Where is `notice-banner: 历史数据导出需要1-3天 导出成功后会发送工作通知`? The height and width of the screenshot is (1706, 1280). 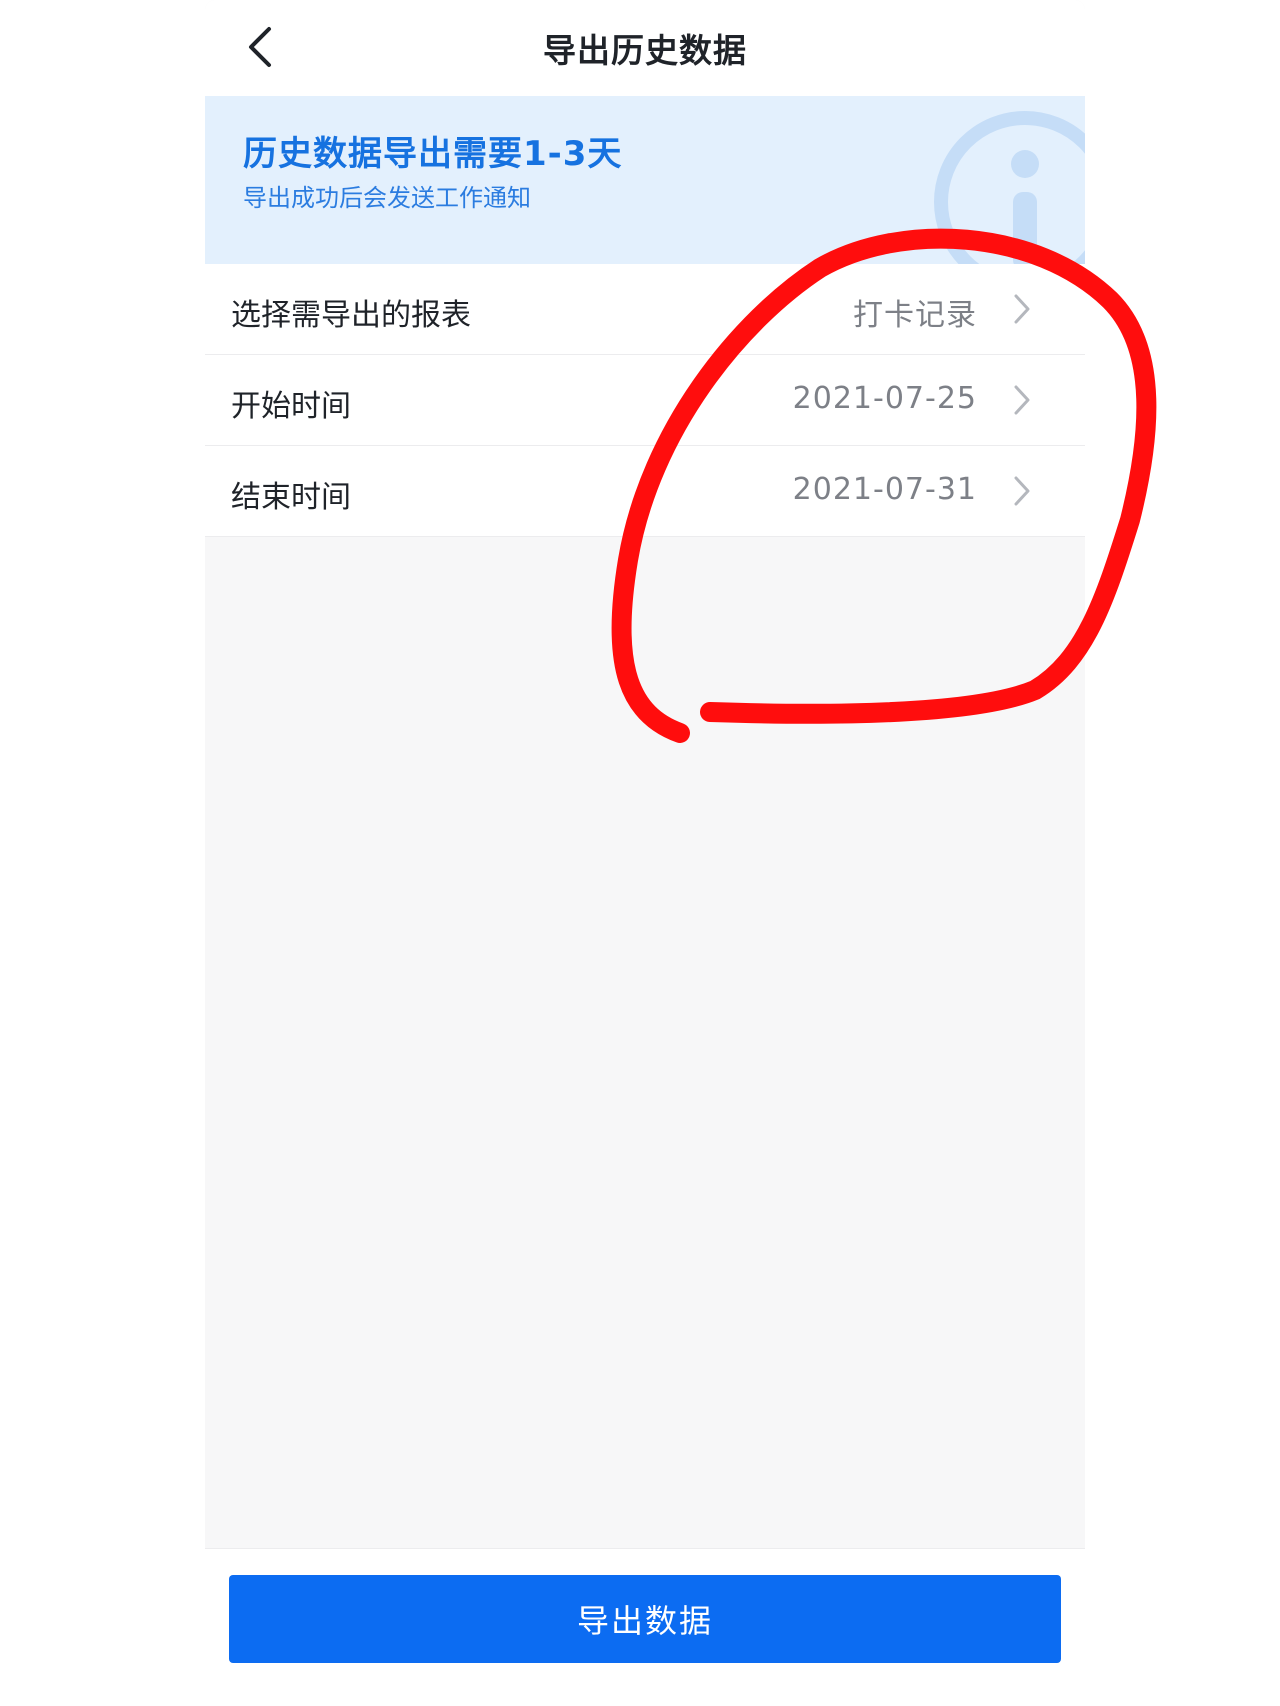 notice-banner: 历史数据导出需要1-3天 导出成功后会发送工作通知 is located at coordinates (645, 180).